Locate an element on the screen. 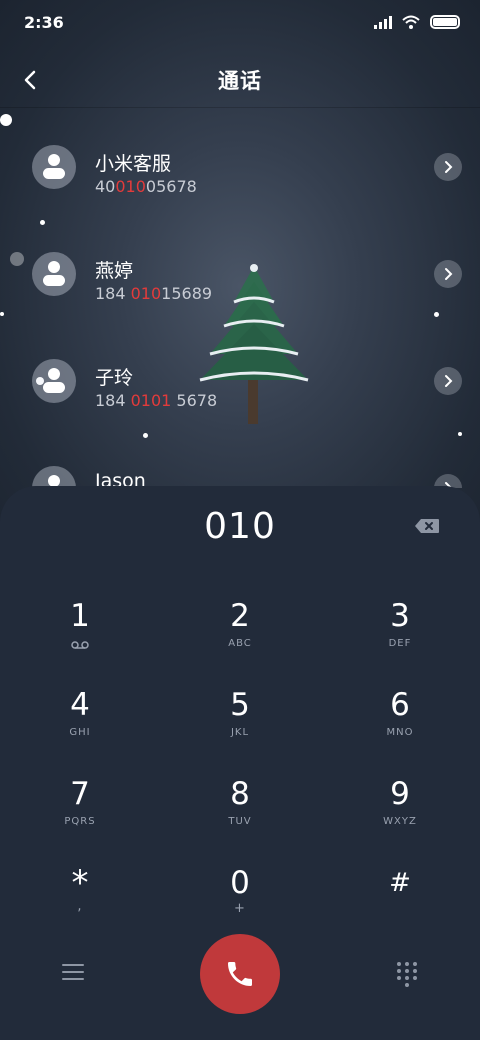 The width and height of the screenshot is (480, 1040). dial-key-7: 7 PQRS is located at coordinates (80, 816).